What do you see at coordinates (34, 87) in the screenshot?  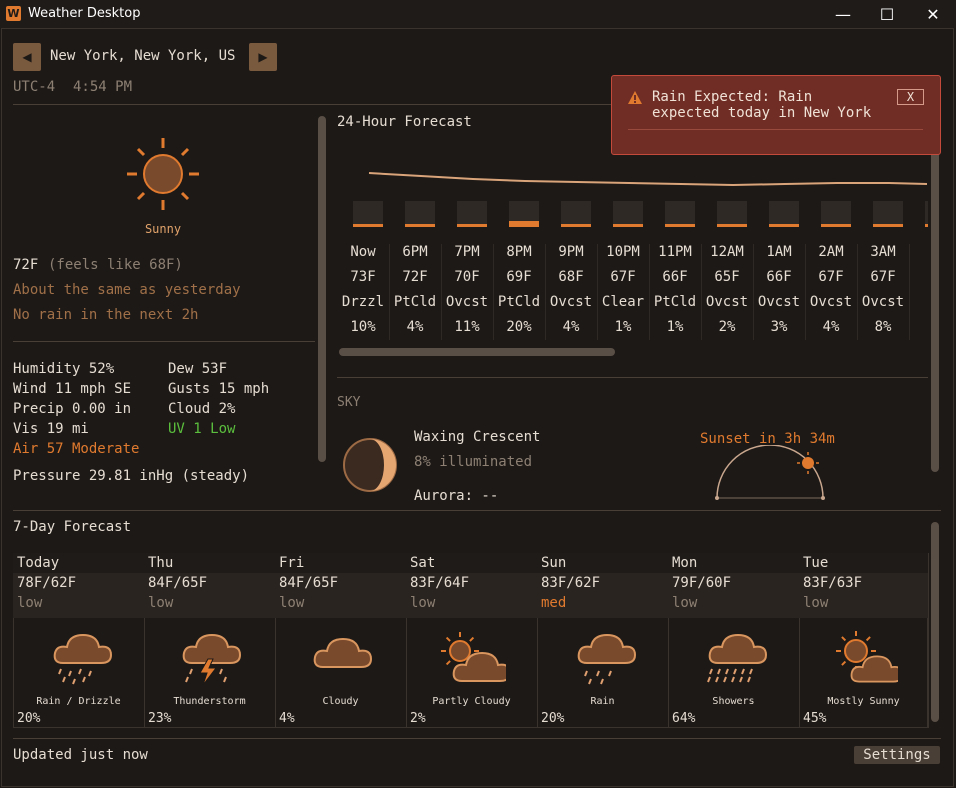 I see `timezone-label: UTC-4` at bounding box center [34, 87].